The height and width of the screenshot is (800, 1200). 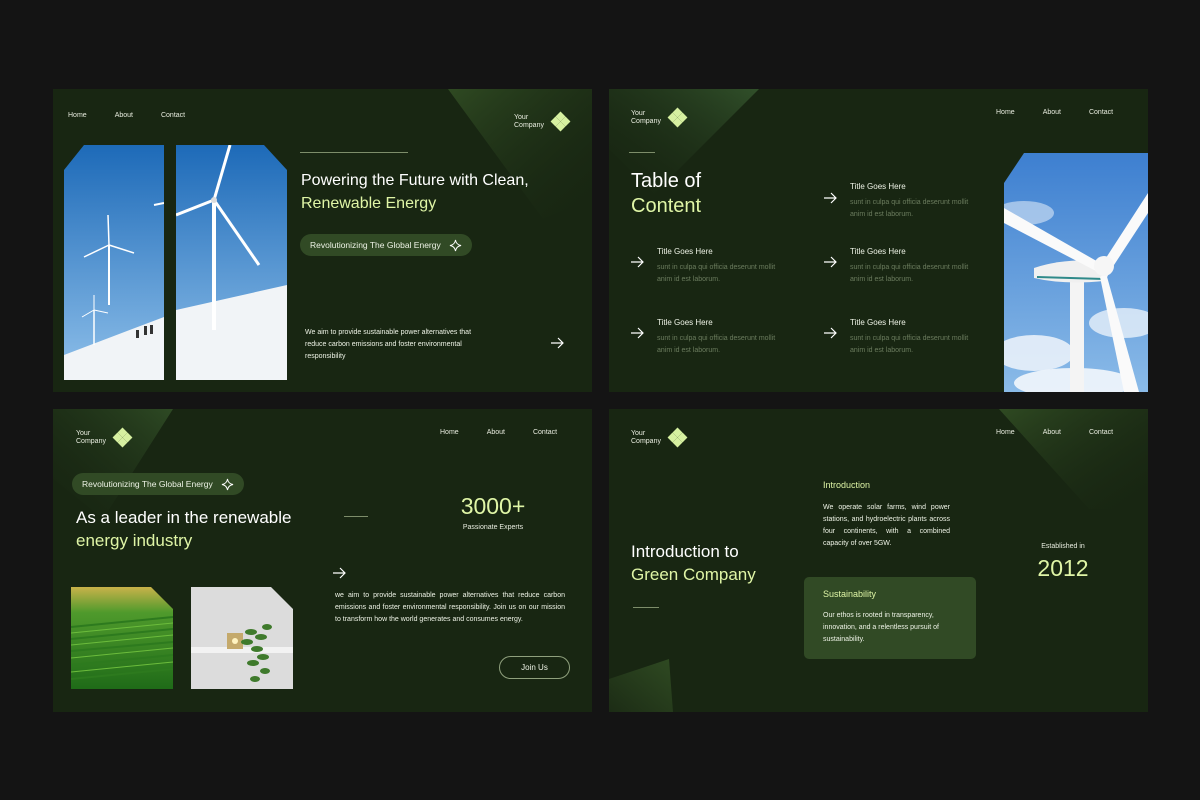 What do you see at coordinates (534, 667) in the screenshot?
I see `join-us-button: Join Us` at bounding box center [534, 667].